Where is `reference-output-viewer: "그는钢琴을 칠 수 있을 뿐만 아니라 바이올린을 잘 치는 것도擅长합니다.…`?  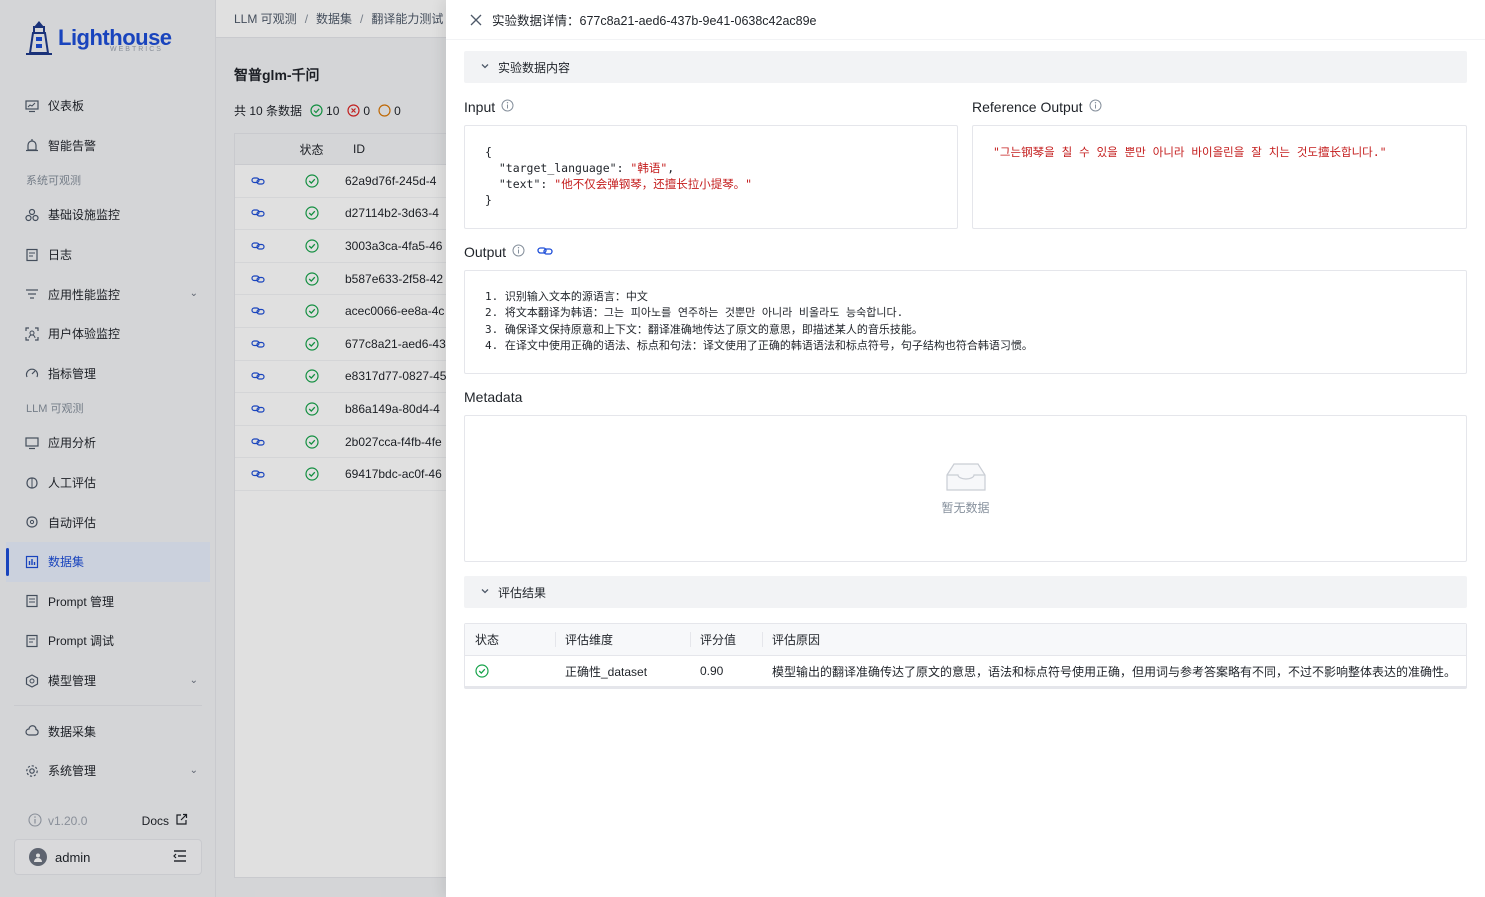
reference-output-viewer: "그는钢琴을 칠 수 있을 뿐만 아니라 바이올린을 잘 치는 것도擅长합니다.… is located at coordinates (1219, 177).